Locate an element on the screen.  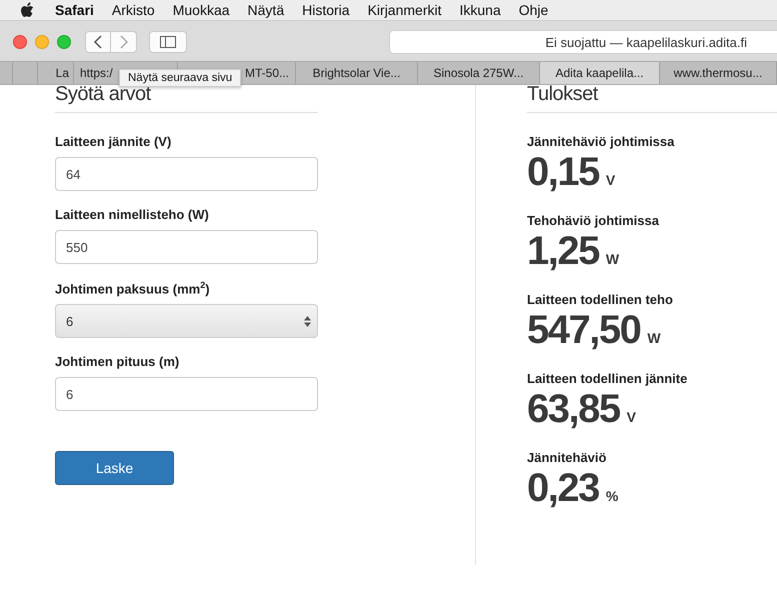
browser-tab: La is located at coordinates (56, 73).